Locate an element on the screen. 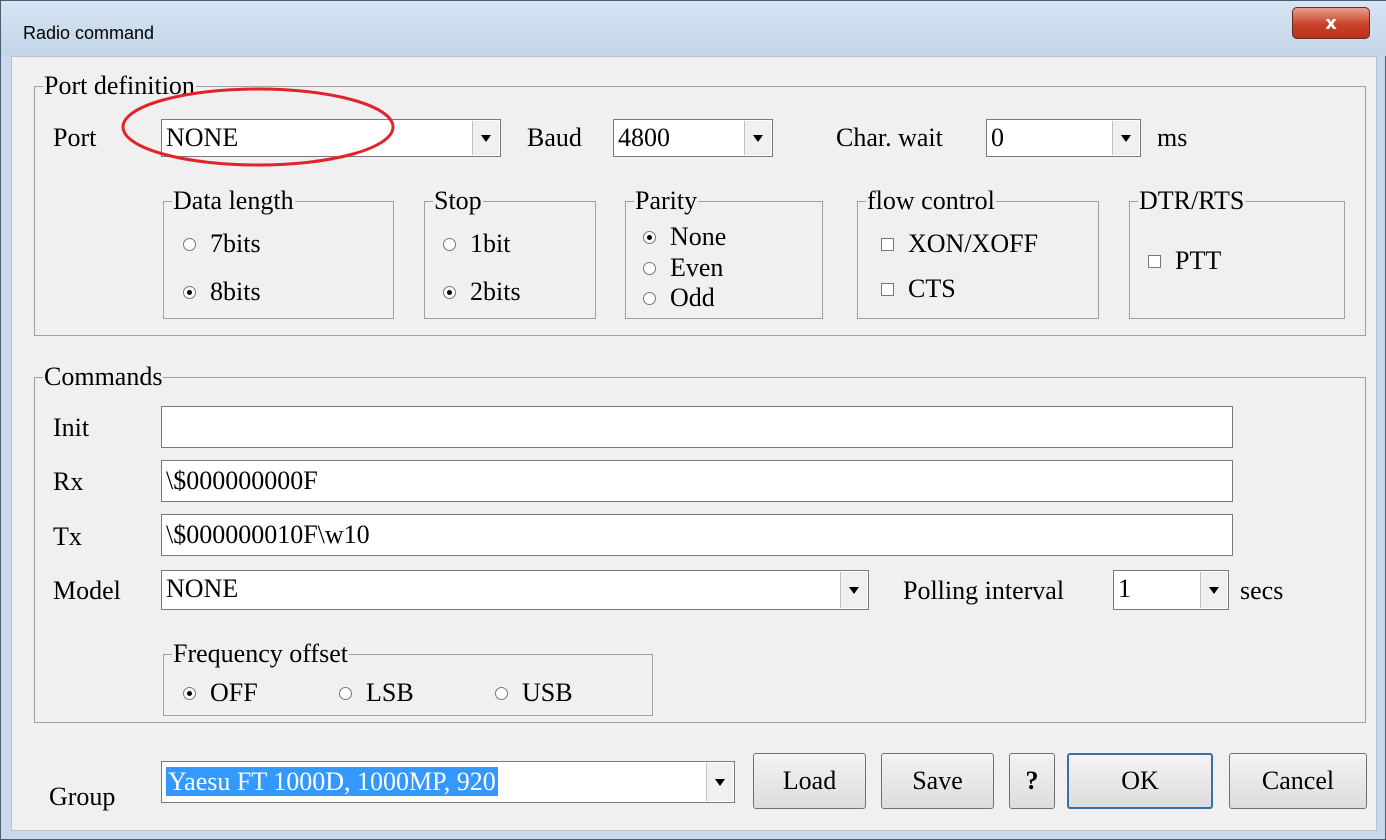  init-label: Init is located at coordinates (71, 427).